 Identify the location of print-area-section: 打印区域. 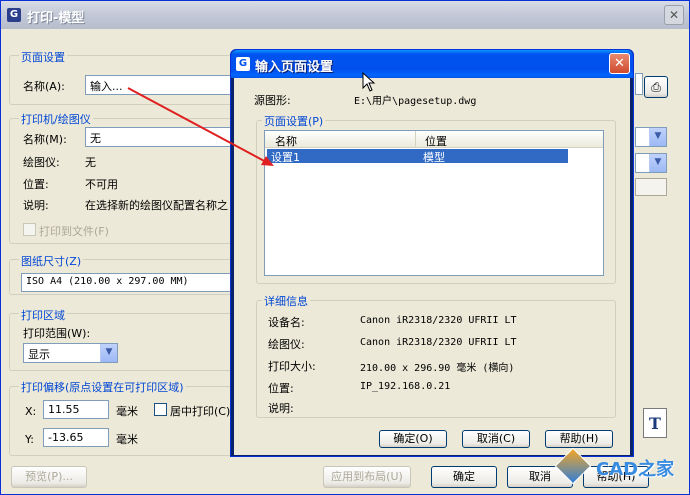
(43, 315).